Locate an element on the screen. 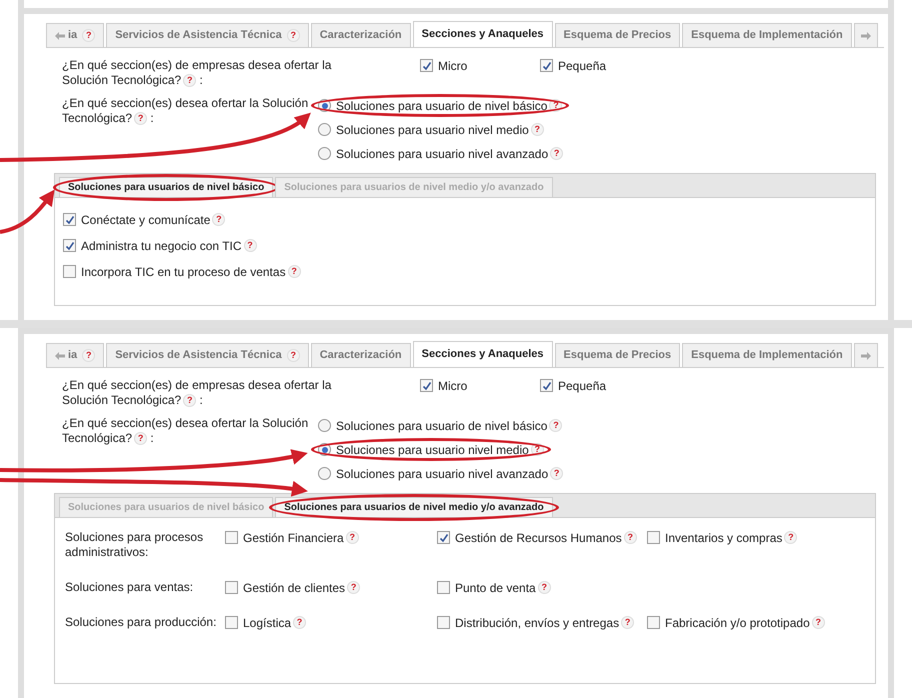 The image size is (912, 698). row-label: Soluciones para ventas: is located at coordinates (129, 587).